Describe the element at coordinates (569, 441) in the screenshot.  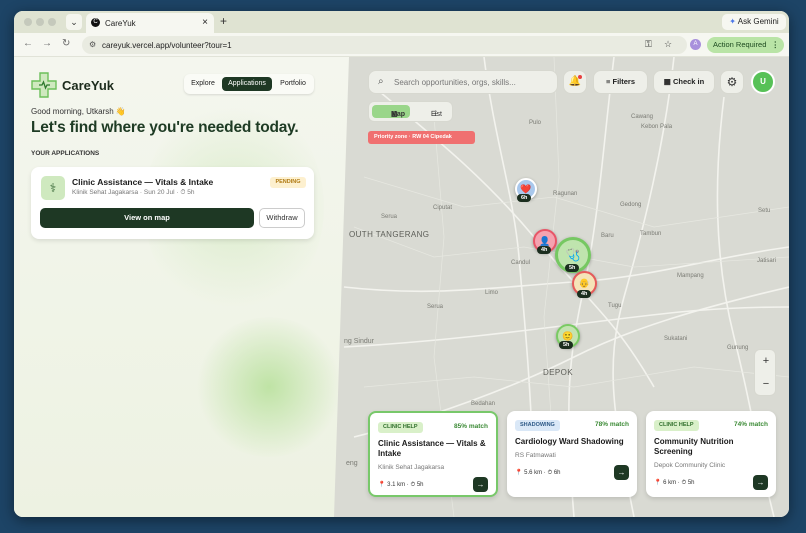
I see `opportunity-title: Cardiology Ward Shadowing` at that location.